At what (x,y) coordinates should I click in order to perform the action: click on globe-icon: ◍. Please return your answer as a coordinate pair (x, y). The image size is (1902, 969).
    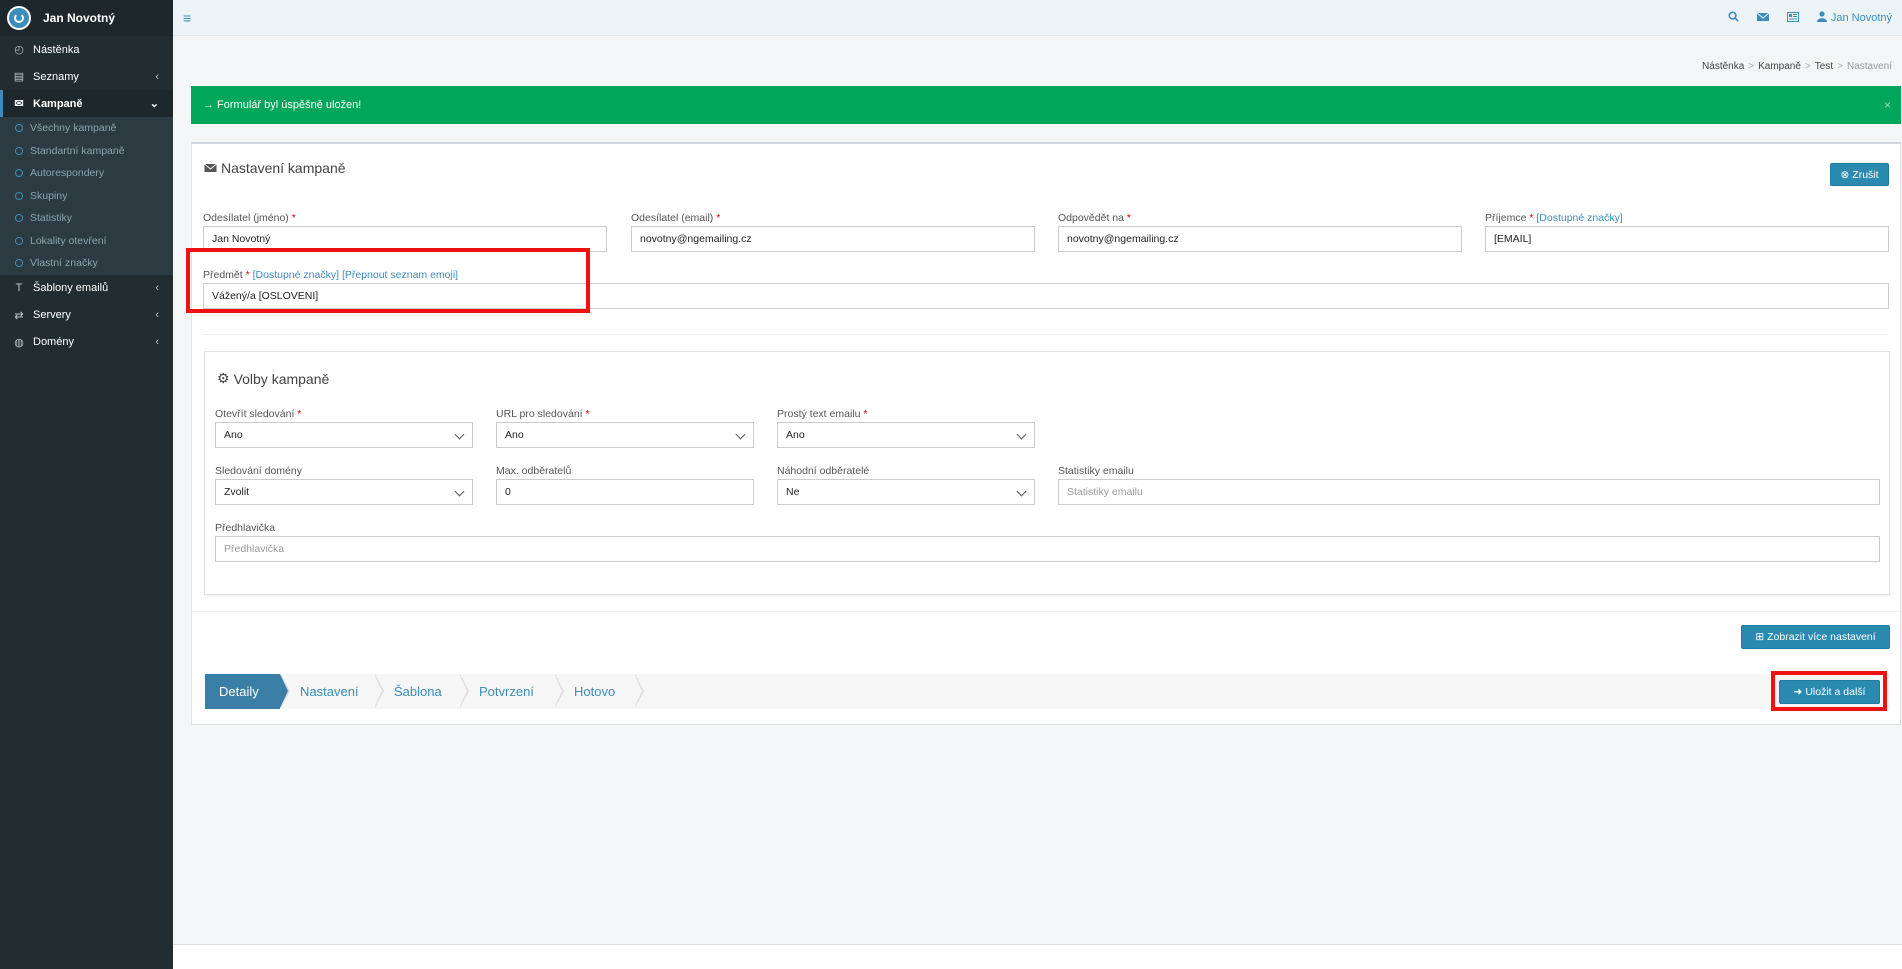
    Looking at the image, I should click on (19, 342).